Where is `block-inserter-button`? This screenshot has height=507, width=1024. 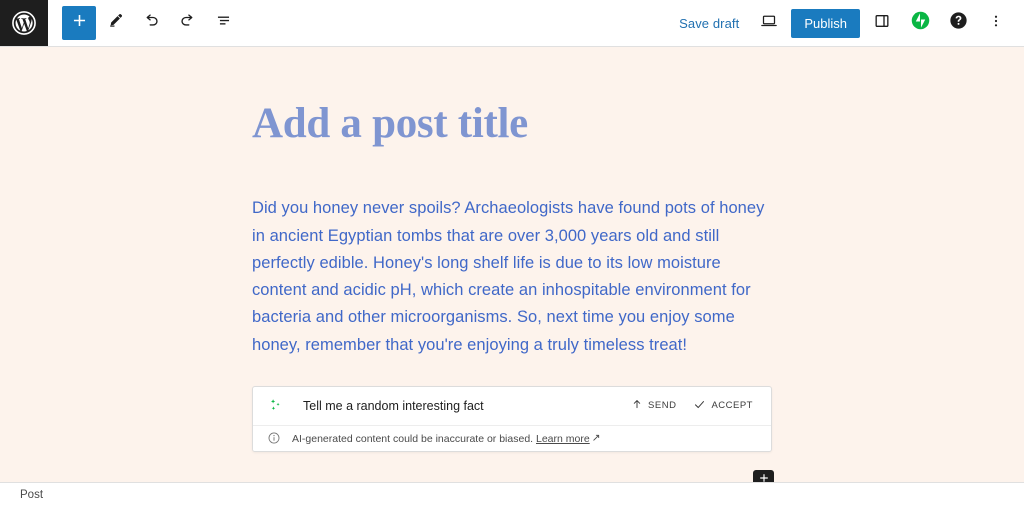
block-inserter-button is located at coordinates (763, 476).